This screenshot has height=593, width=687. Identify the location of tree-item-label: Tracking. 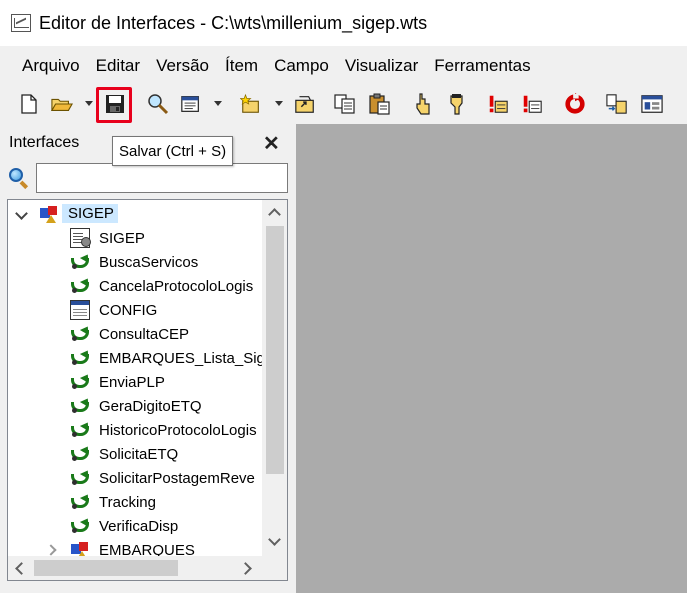
(127, 502).